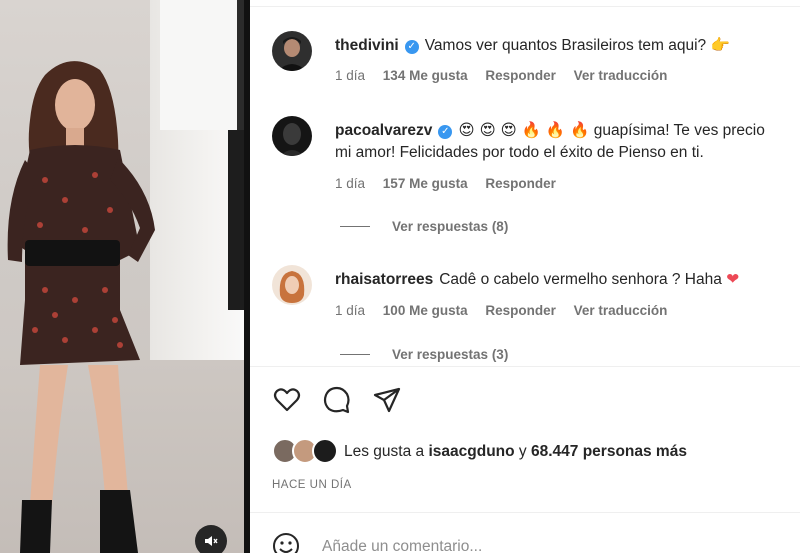 This screenshot has width=800, height=553. I want to click on input-divider, so click(525, 512).